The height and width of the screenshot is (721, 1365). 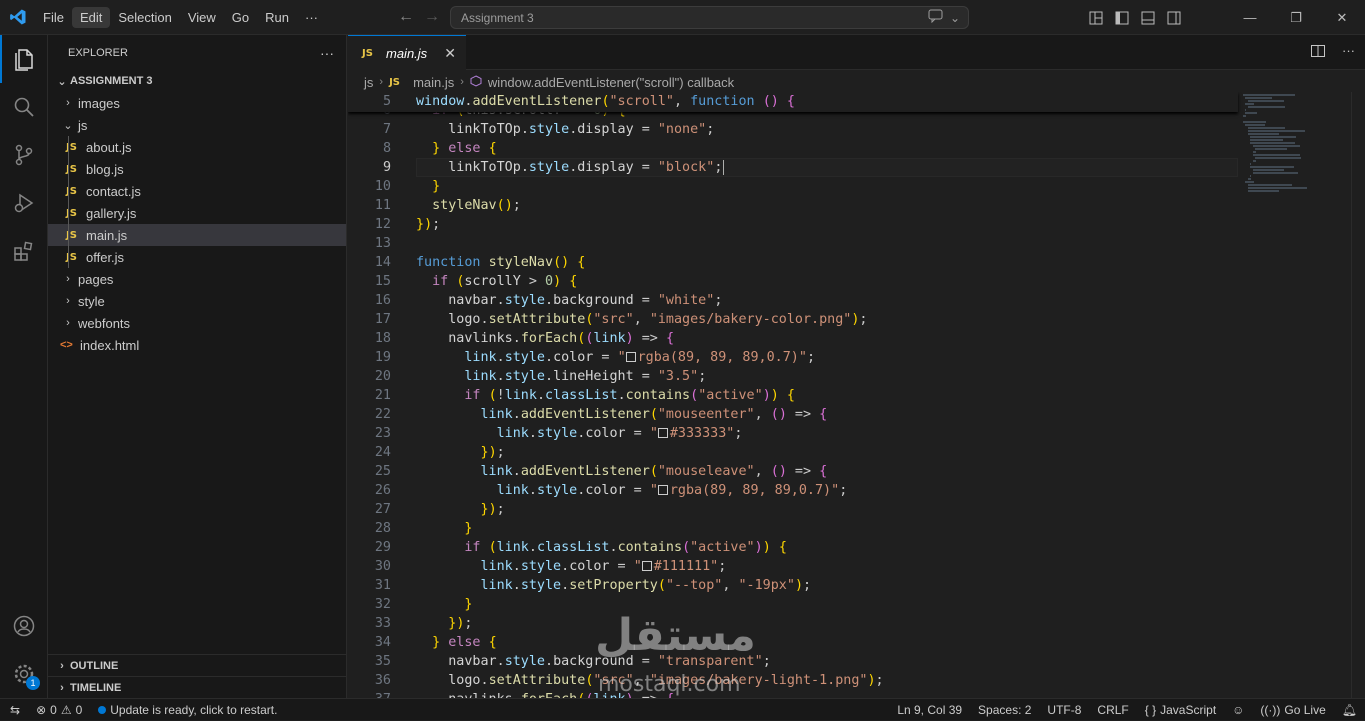 I want to click on code-line: 23 link.style.color = " #333333";, so click(x=793, y=433).